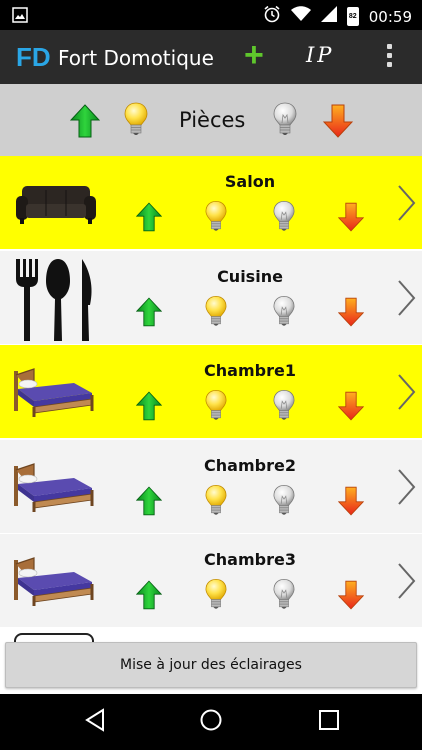 This screenshot has height=750, width=422. I want to click on signal-icon, so click(328, 16).